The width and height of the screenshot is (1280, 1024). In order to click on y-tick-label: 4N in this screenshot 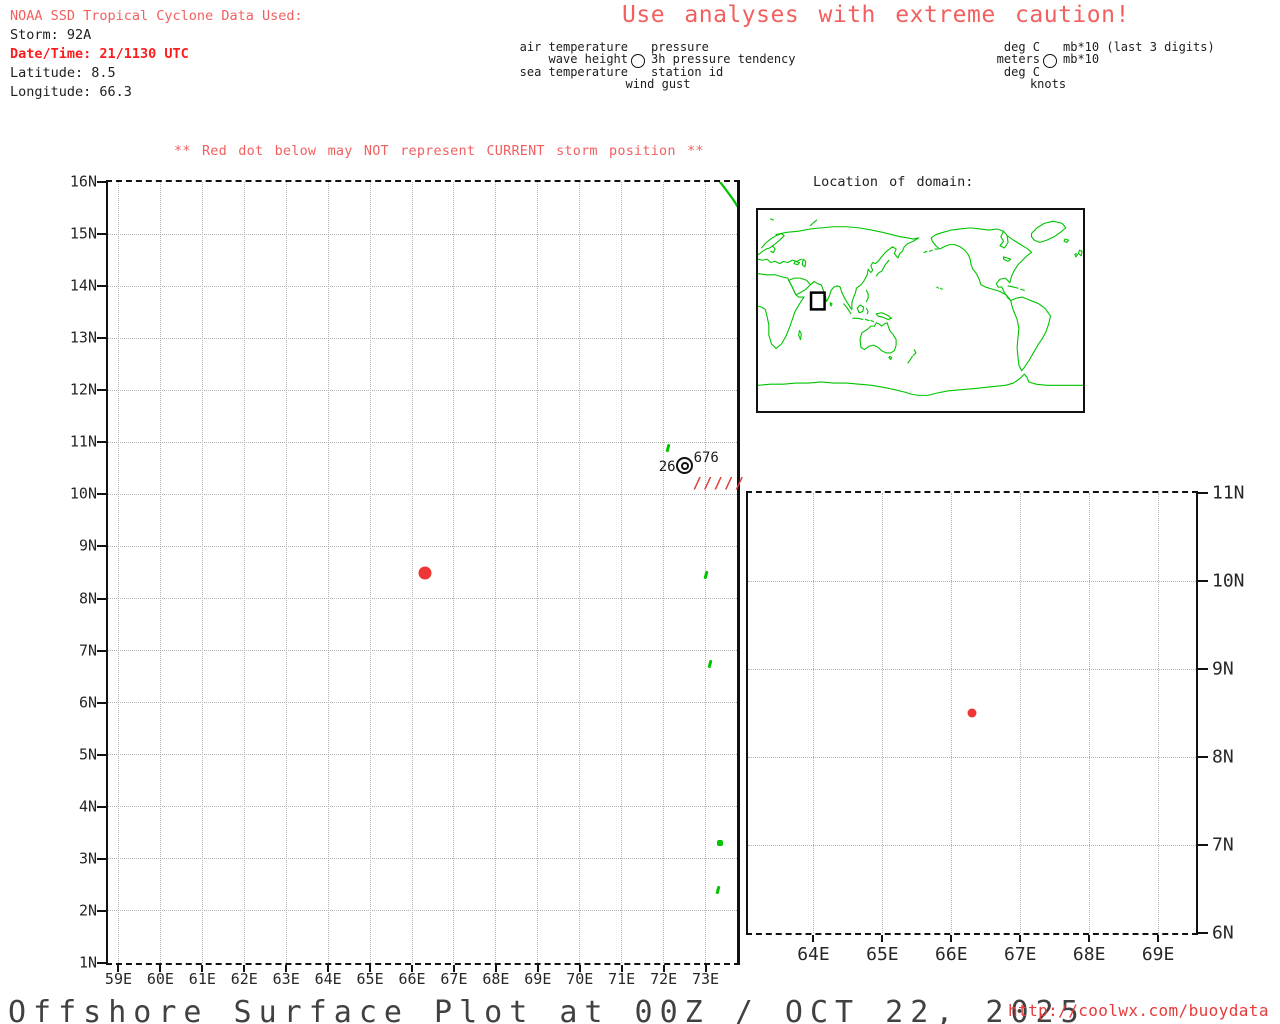, I will do `click(87, 806)`.